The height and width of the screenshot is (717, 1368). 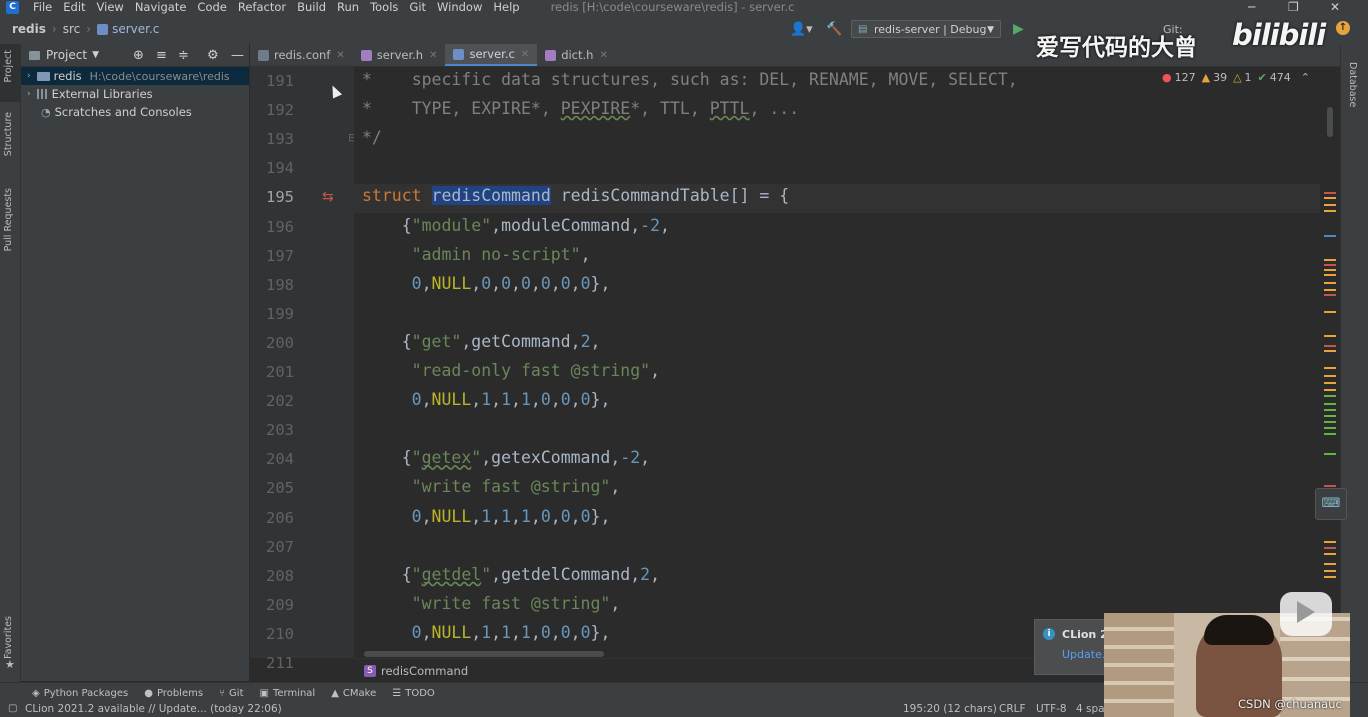 What do you see at coordinates (1012, 709) in the screenshot?
I see `line-separator: CRLF` at bounding box center [1012, 709].